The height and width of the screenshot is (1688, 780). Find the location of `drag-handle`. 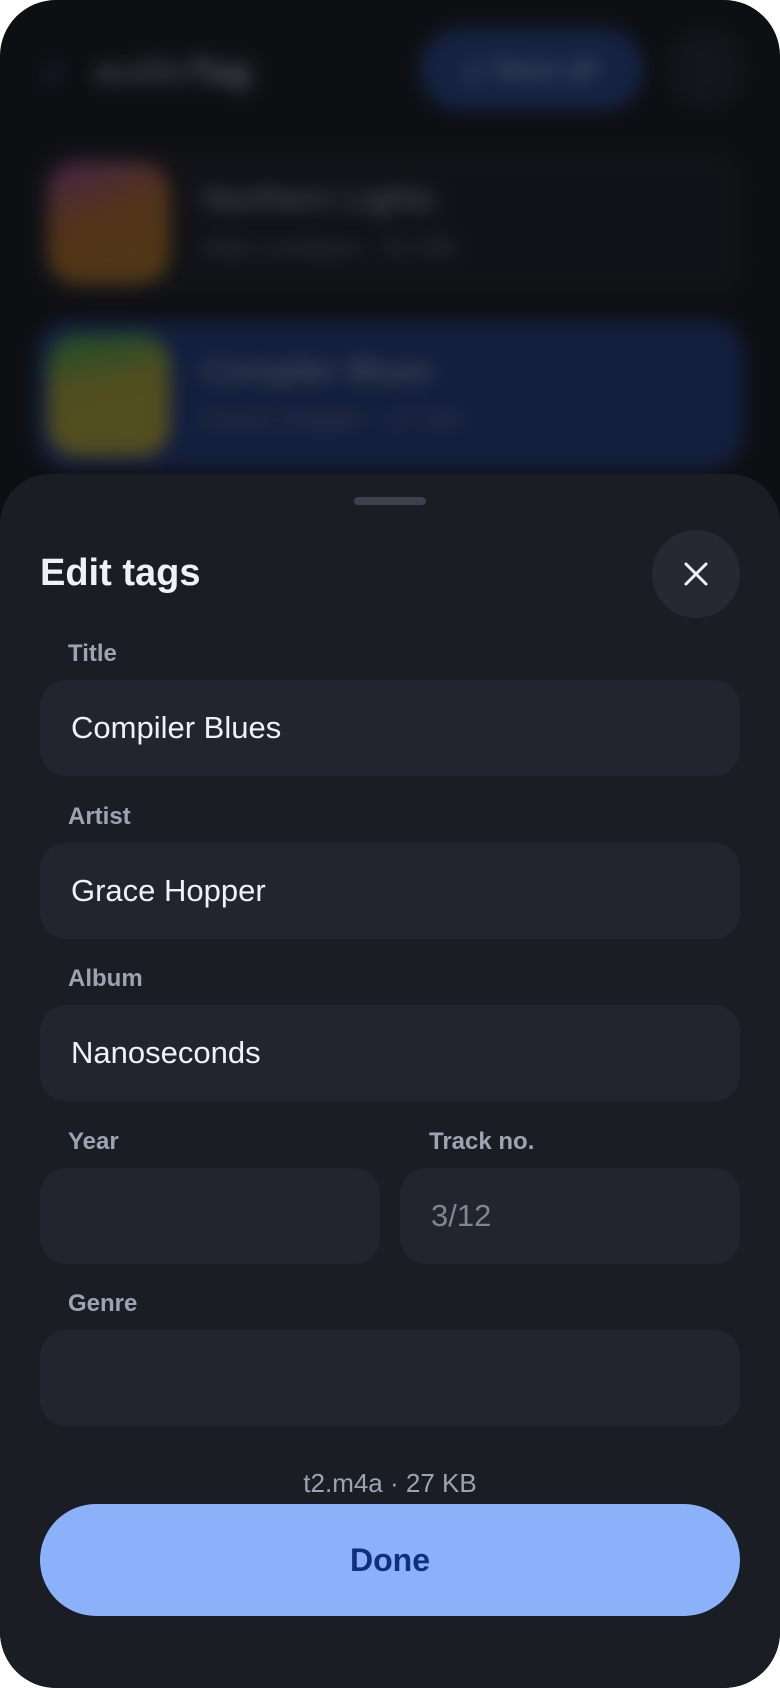

drag-handle is located at coordinates (390, 501).